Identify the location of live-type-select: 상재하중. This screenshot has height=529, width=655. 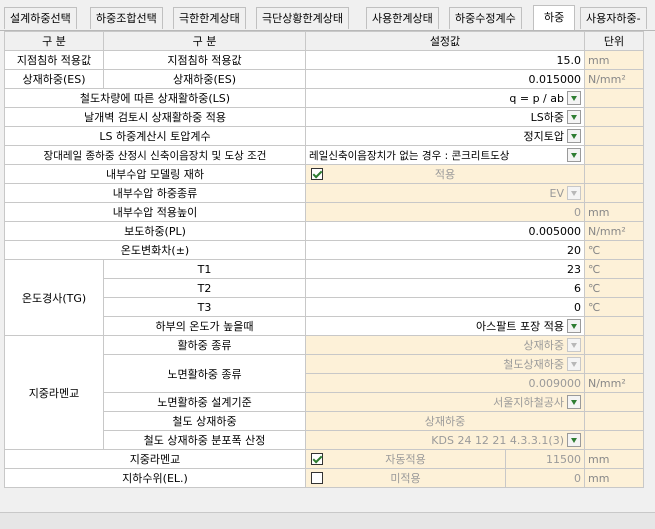
(445, 345).